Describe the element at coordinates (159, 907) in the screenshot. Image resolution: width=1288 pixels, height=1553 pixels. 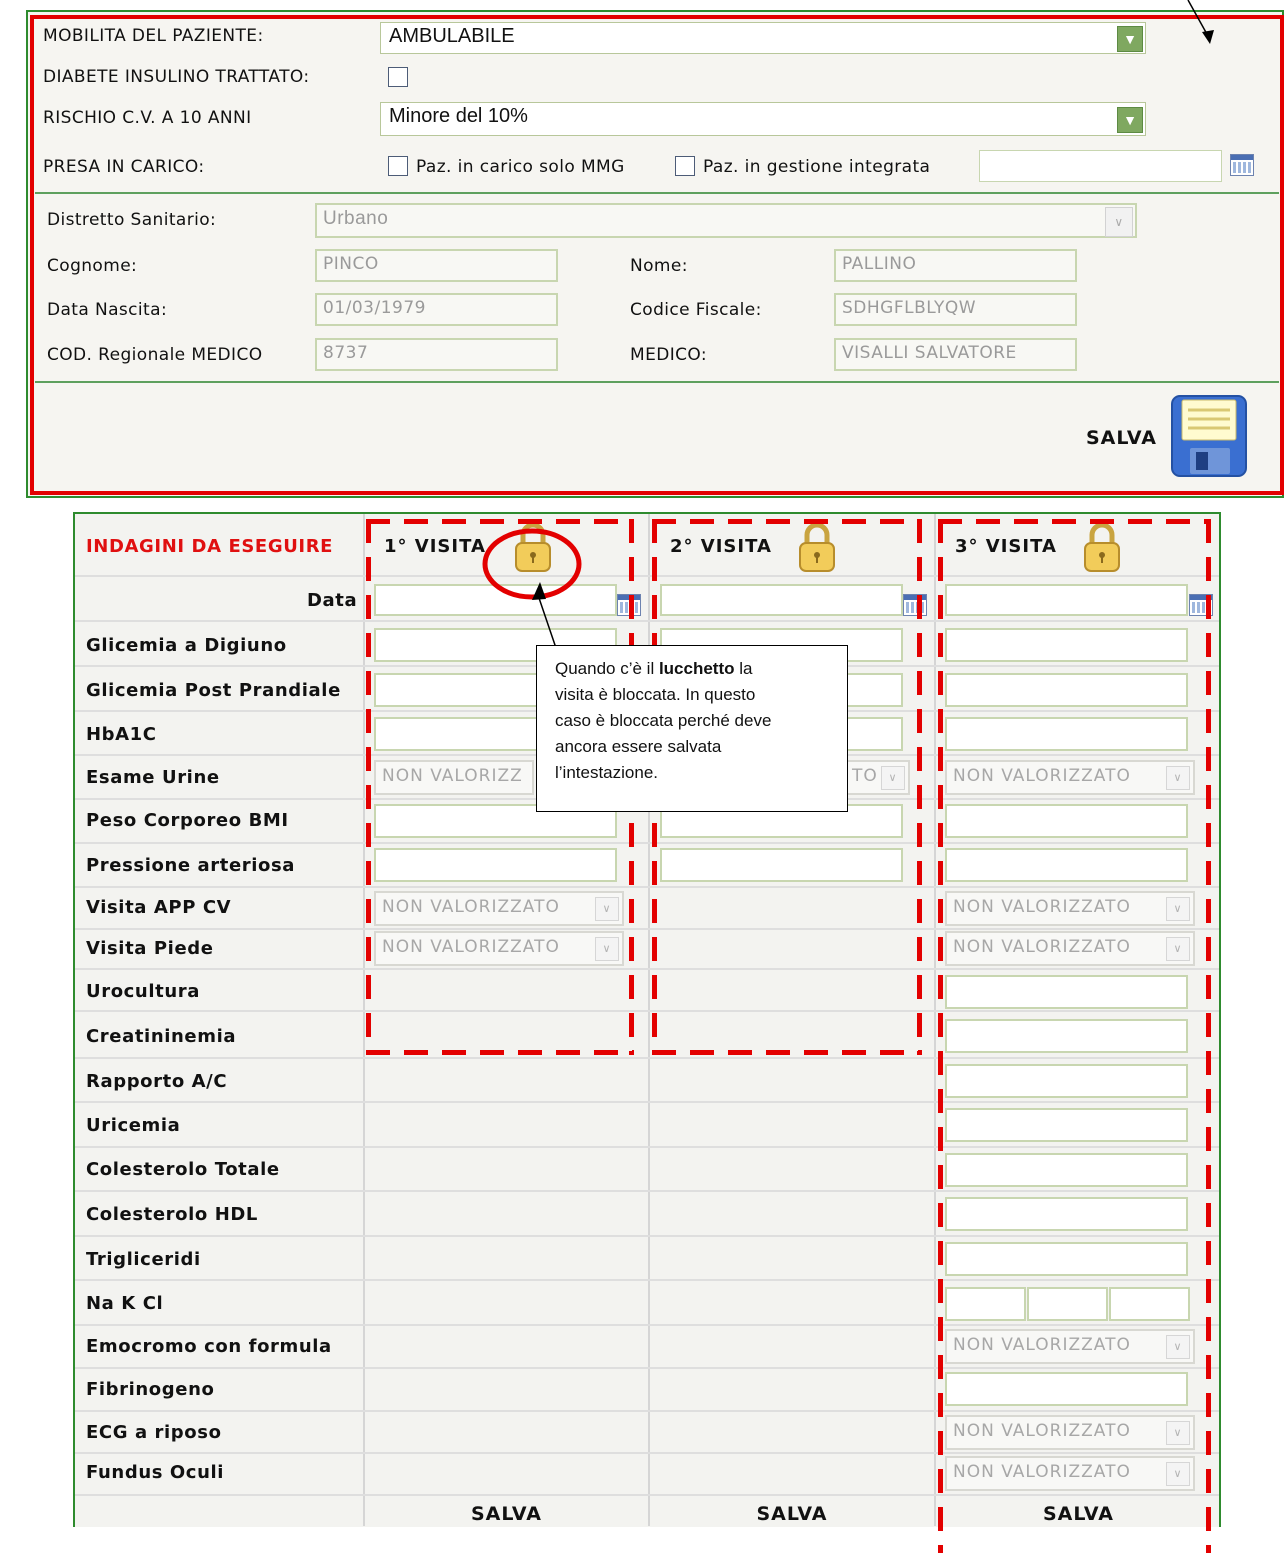
I see `row-label: Visita APP CV` at that location.